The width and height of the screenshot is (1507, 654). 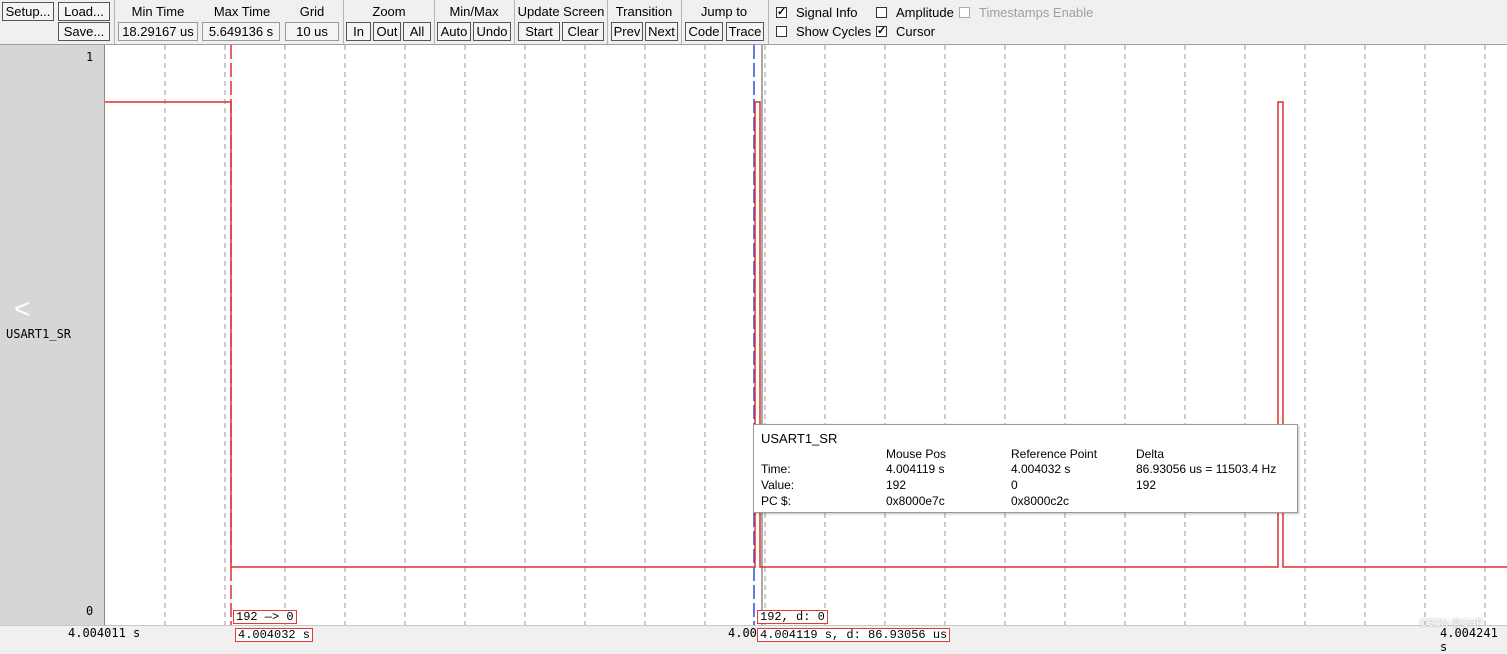 I want to click on amplitude-label: Amplitude, so click(x=925, y=12).